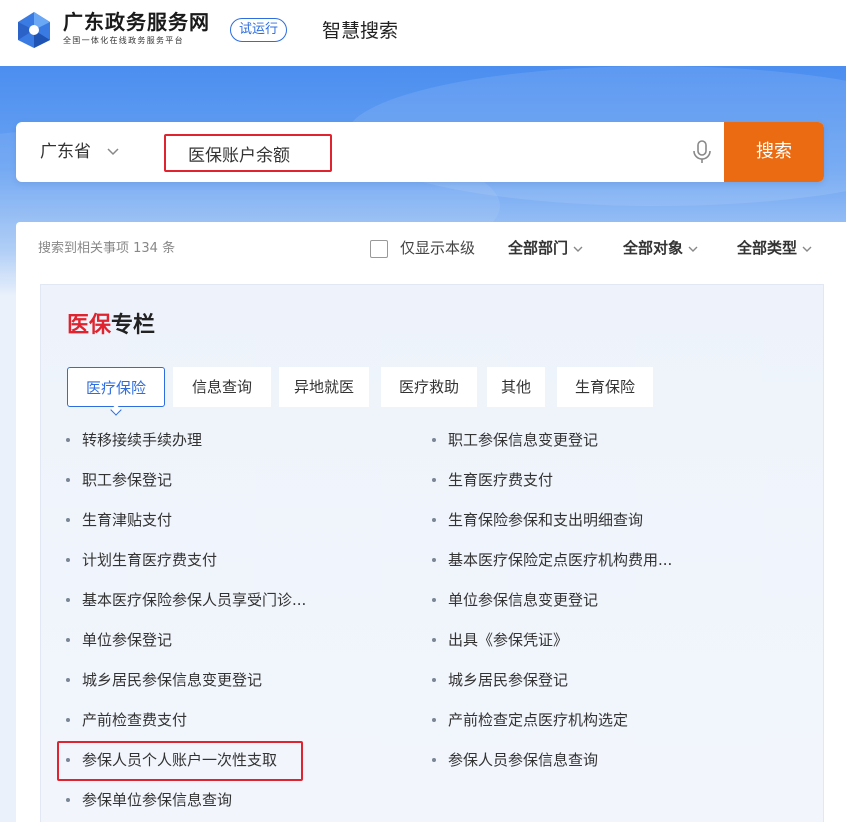 The image size is (846, 822). What do you see at coordinates (127, 640) in the screenshot?
I see `item-label: 单位参保登记` at bounding box center [127, 640].